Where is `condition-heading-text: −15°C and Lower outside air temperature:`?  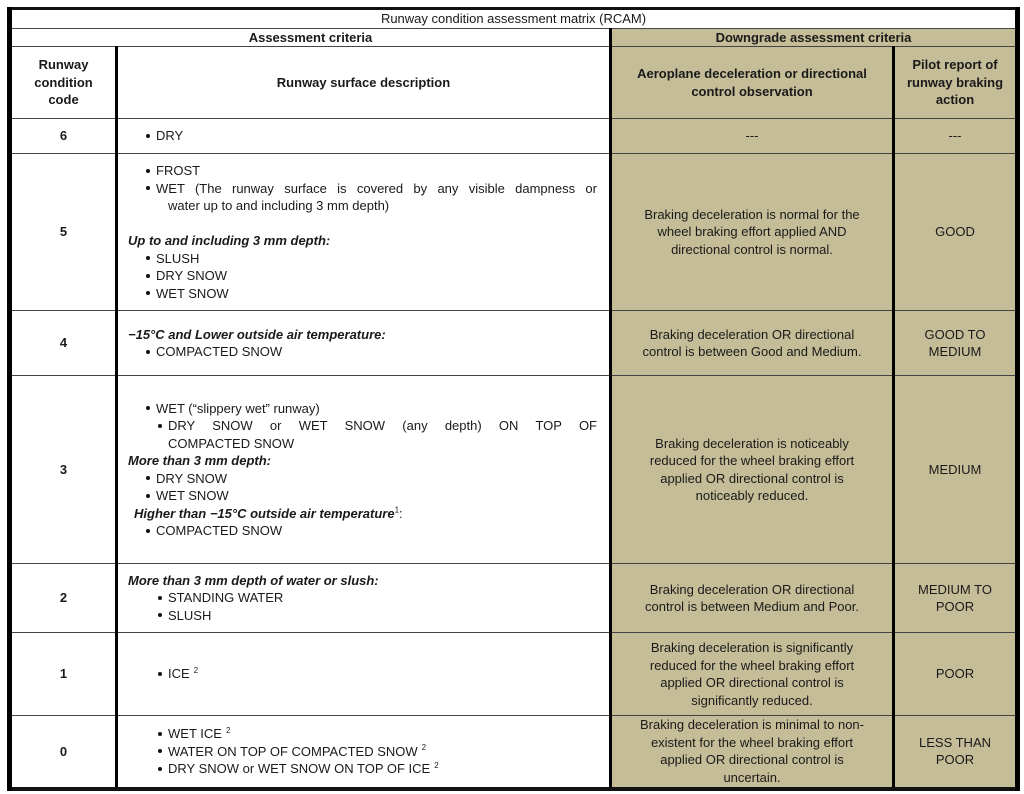 condition-heading-text: −15°C and Lower outside air temperature: is located at coordinates (257, 334).